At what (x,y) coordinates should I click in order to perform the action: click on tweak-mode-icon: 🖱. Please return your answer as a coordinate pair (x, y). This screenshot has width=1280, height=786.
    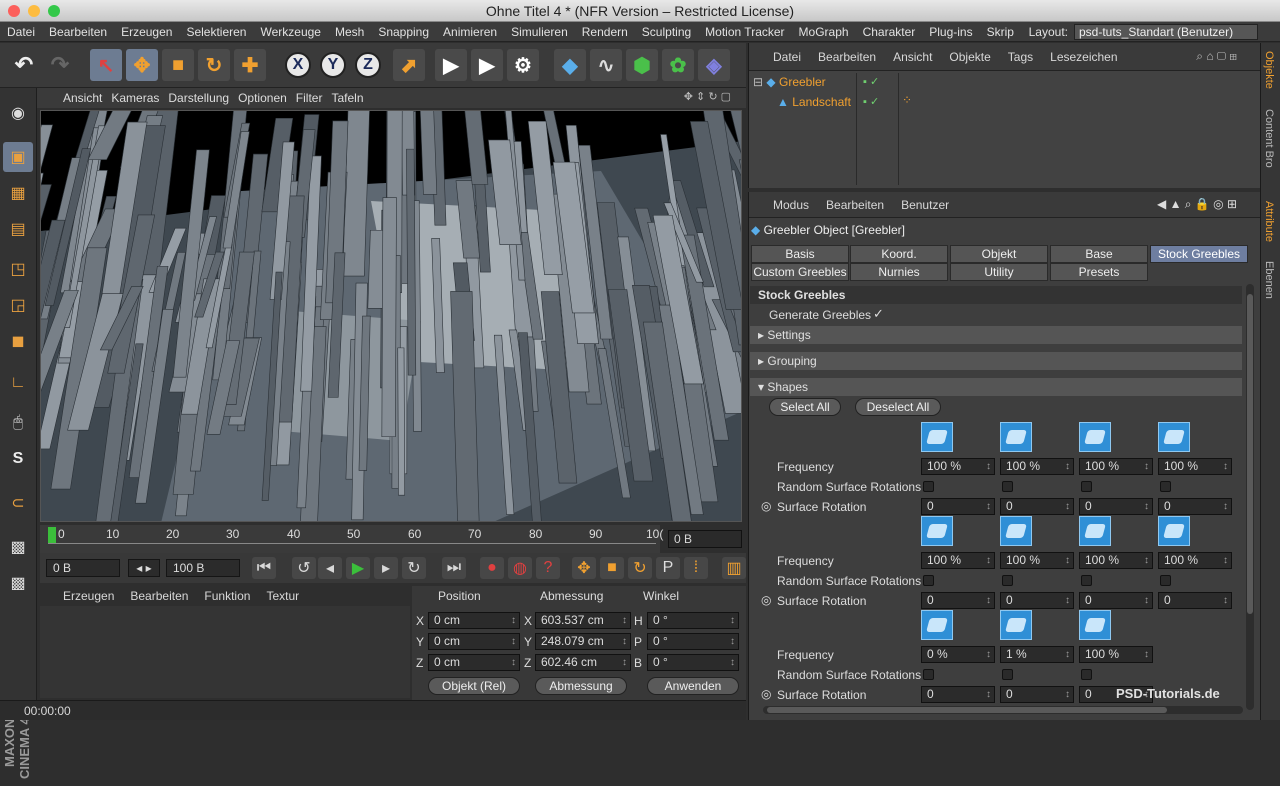
    Looking at the image, I should click on (18, 423).